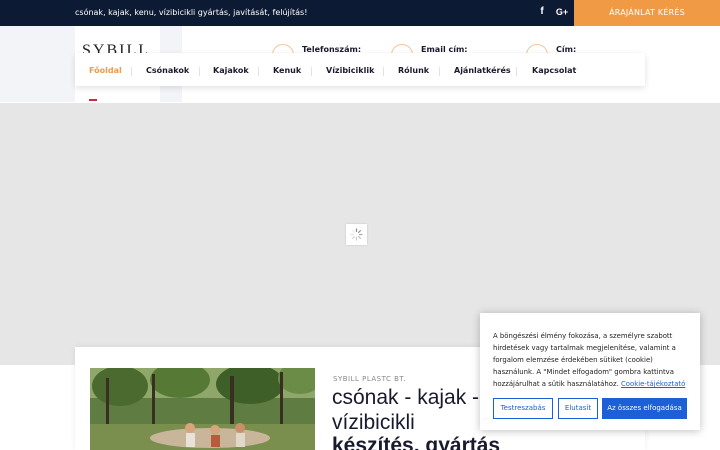  What do you see at coordinates (416, 442) in the screenshot?
I see `headline-line-3: készítés, gyártás` at bounding box center [416, 442].